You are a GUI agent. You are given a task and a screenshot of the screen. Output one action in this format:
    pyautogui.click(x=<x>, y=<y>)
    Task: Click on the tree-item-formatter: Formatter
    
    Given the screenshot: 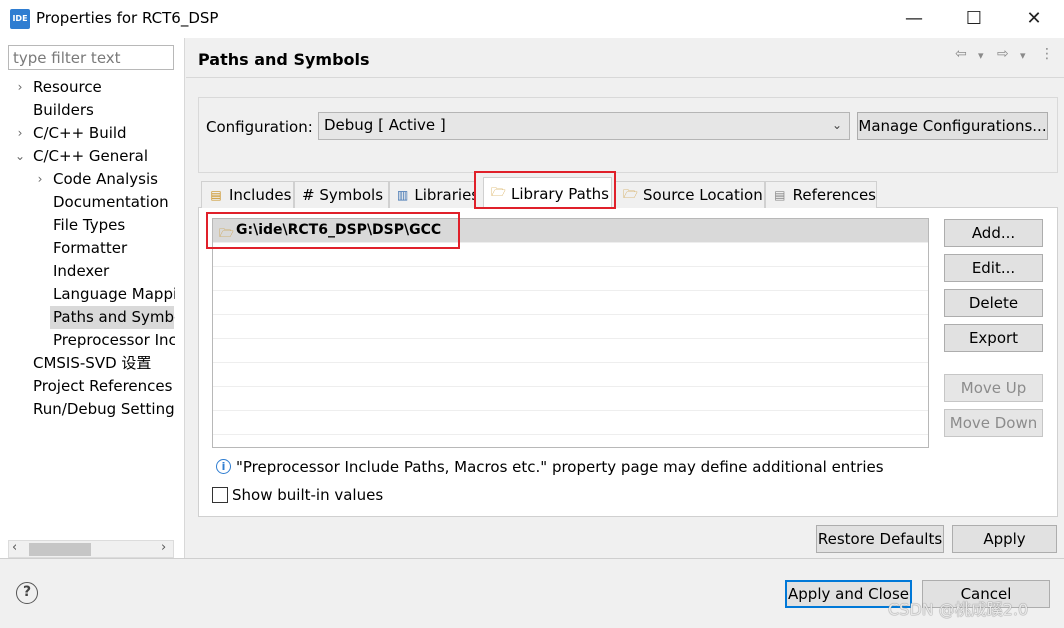 What is the action you would take?
    pyautogui.click(x=90, y=248)
    